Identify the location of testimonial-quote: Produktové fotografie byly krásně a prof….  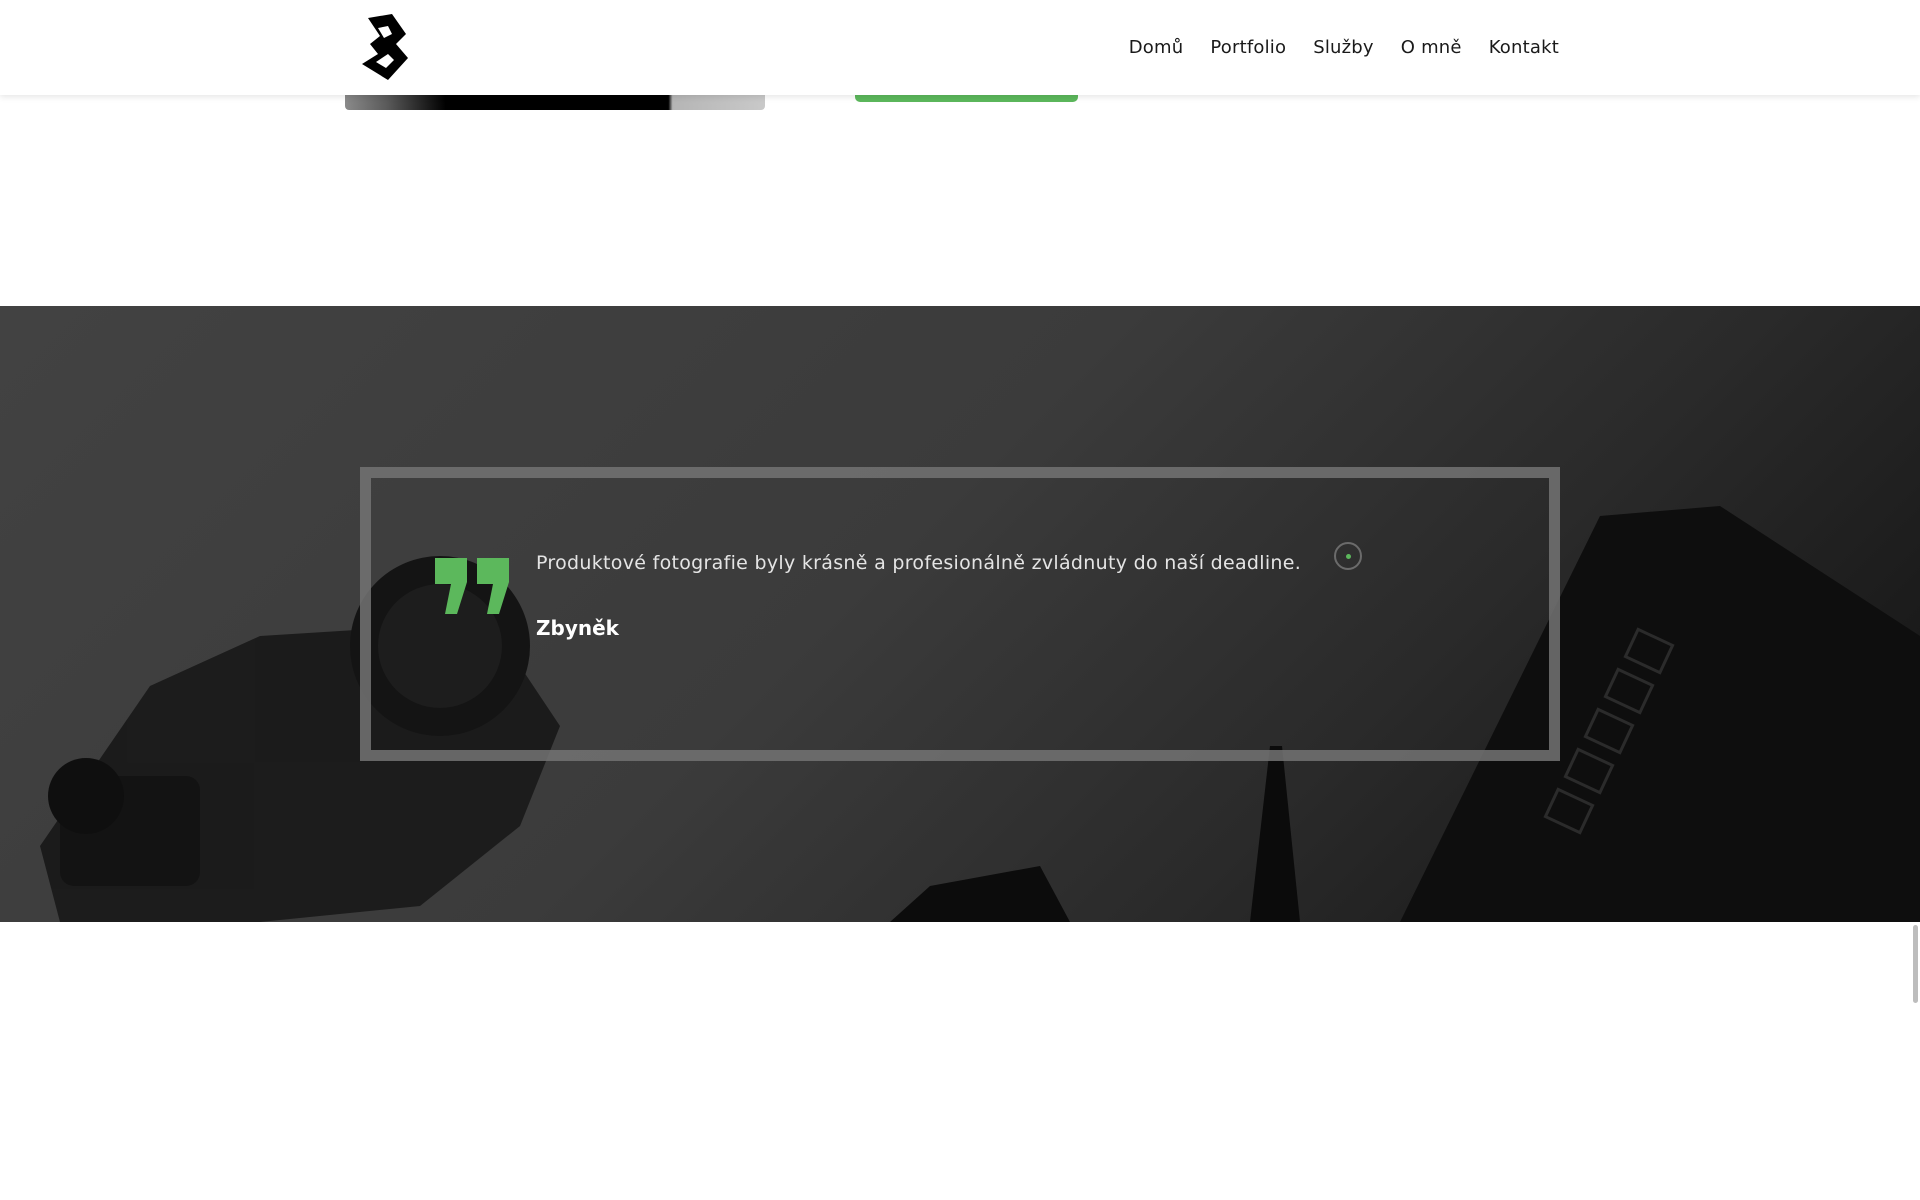
(919, 563).